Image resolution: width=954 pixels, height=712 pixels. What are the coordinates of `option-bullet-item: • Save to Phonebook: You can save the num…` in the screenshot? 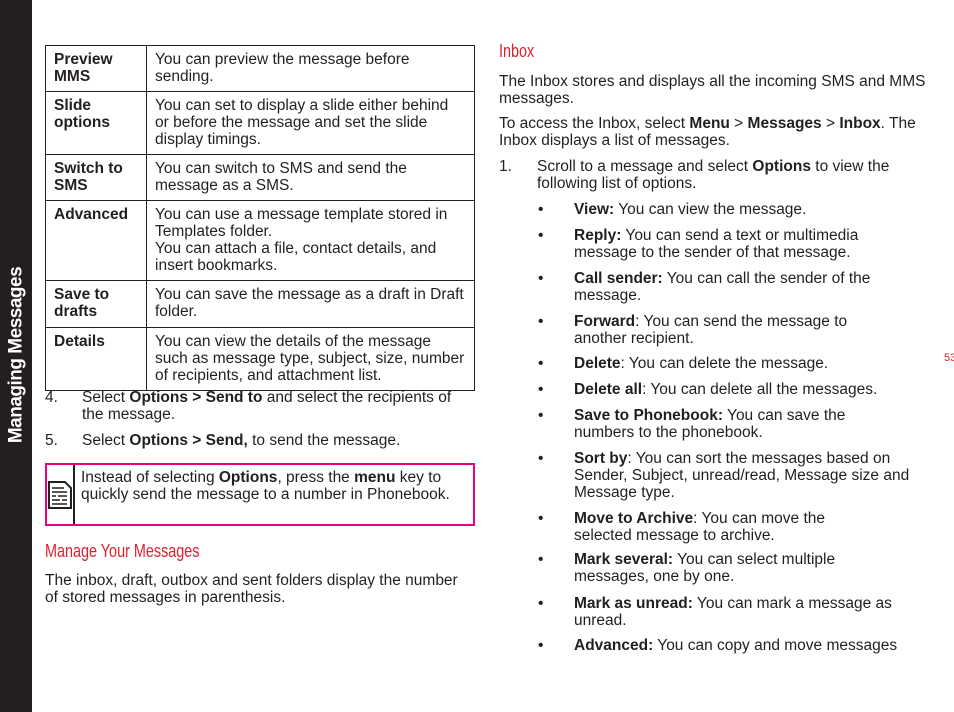 It's located at (729, 424).